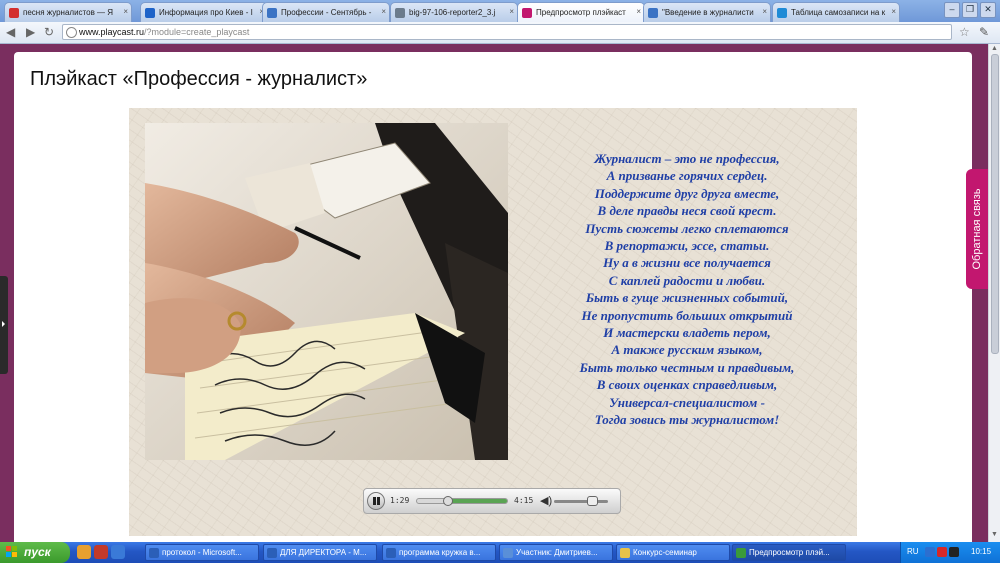  What do you see at coordinates (930, 552) in the screenshot?
I see `help-icon` at bounding box center [930, 552].